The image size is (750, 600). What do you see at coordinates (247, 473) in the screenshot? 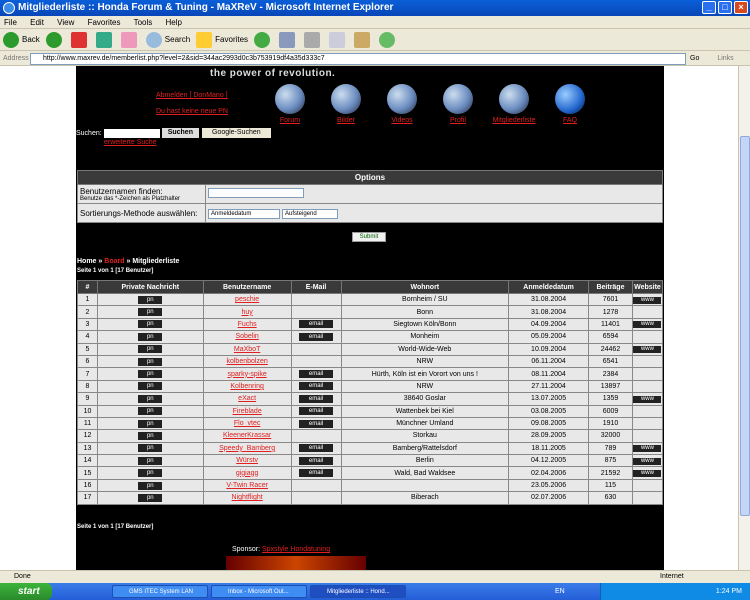
I see `username-link: gigiagg` at bounding box center [247, 473].